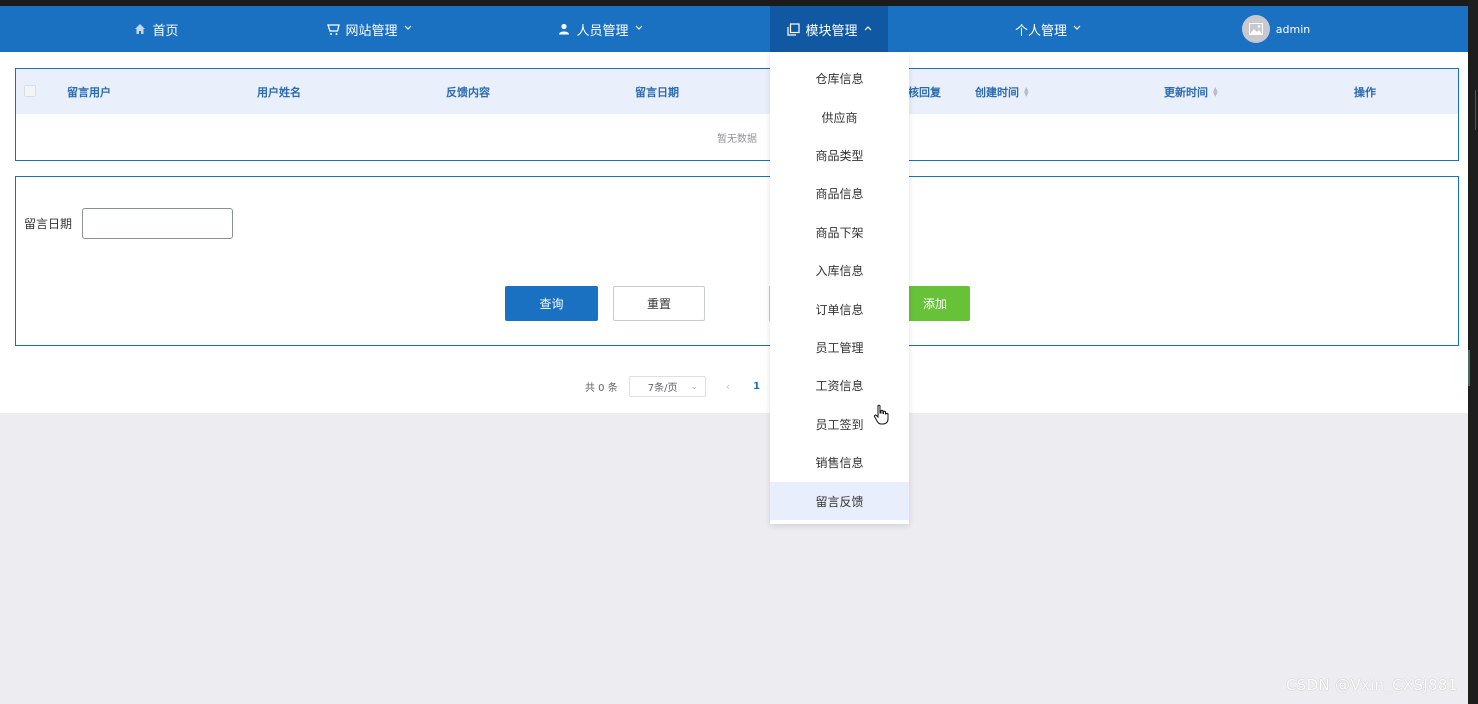 This screenshot has height=704, width=1478. What do you see at coordinates (924, 92) in the screenshot?
I see `column-header: 核回复` at bounding box center [924, 92].